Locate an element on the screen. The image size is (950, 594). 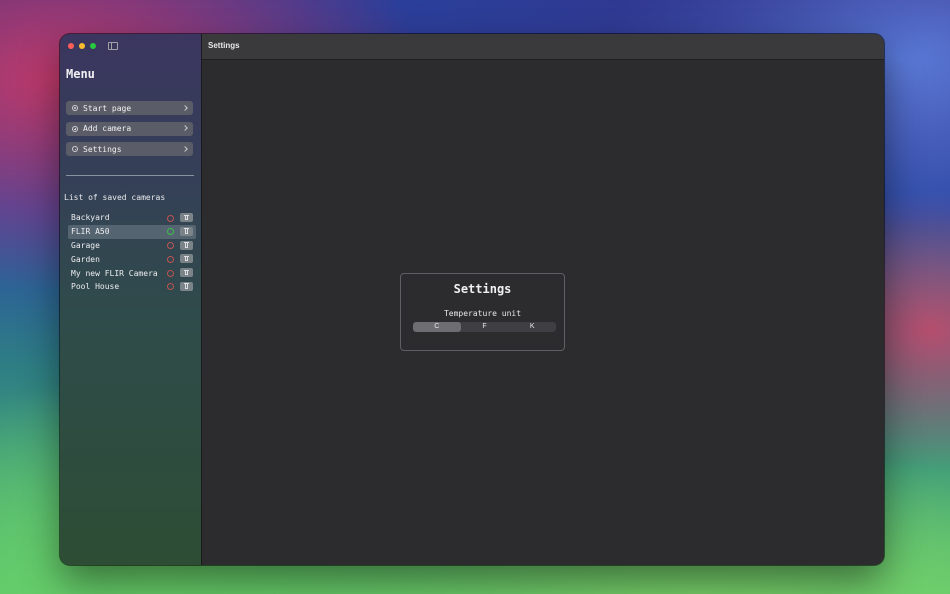
plus-circle-icon is located at coordinates (75, 128).